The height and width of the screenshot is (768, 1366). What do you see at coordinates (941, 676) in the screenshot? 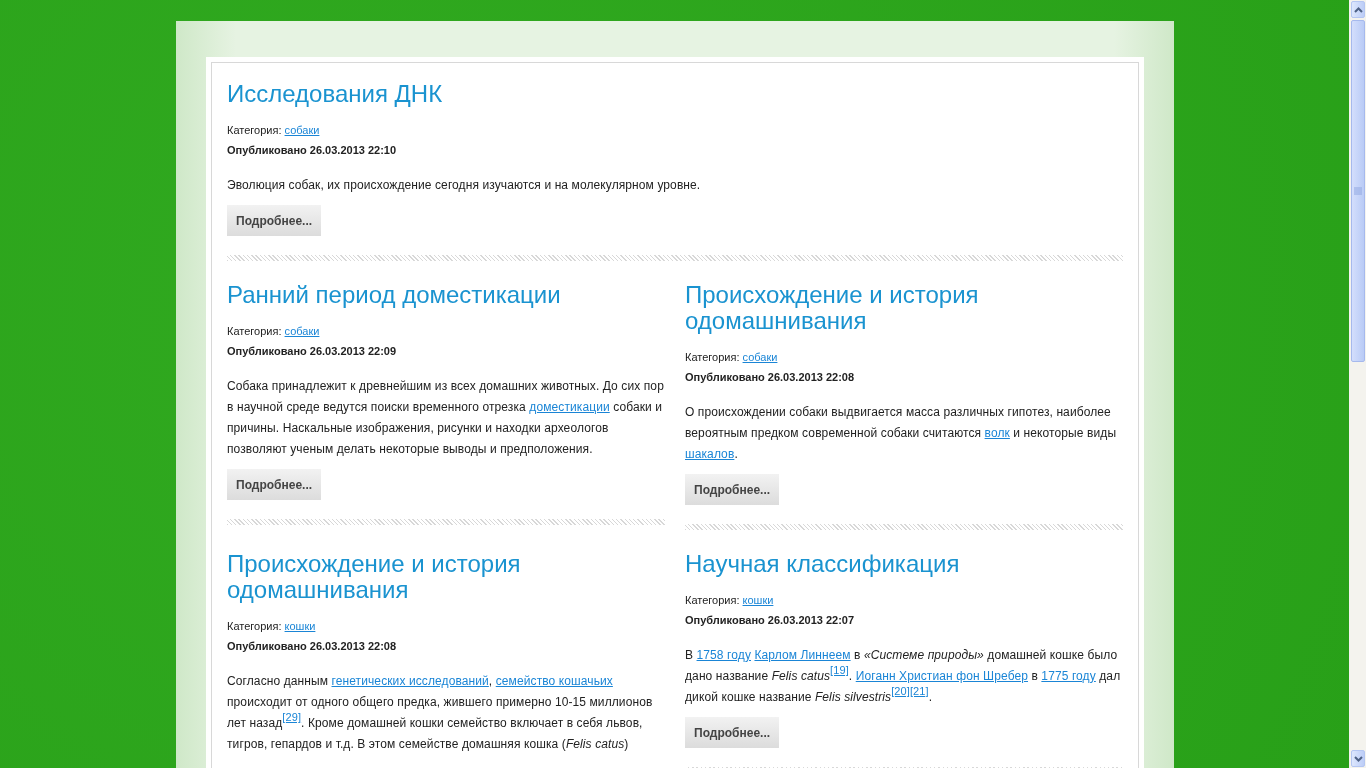
I see `text-link: Иоганн Христиан фон Шребер` at bounding box center [941, 676].